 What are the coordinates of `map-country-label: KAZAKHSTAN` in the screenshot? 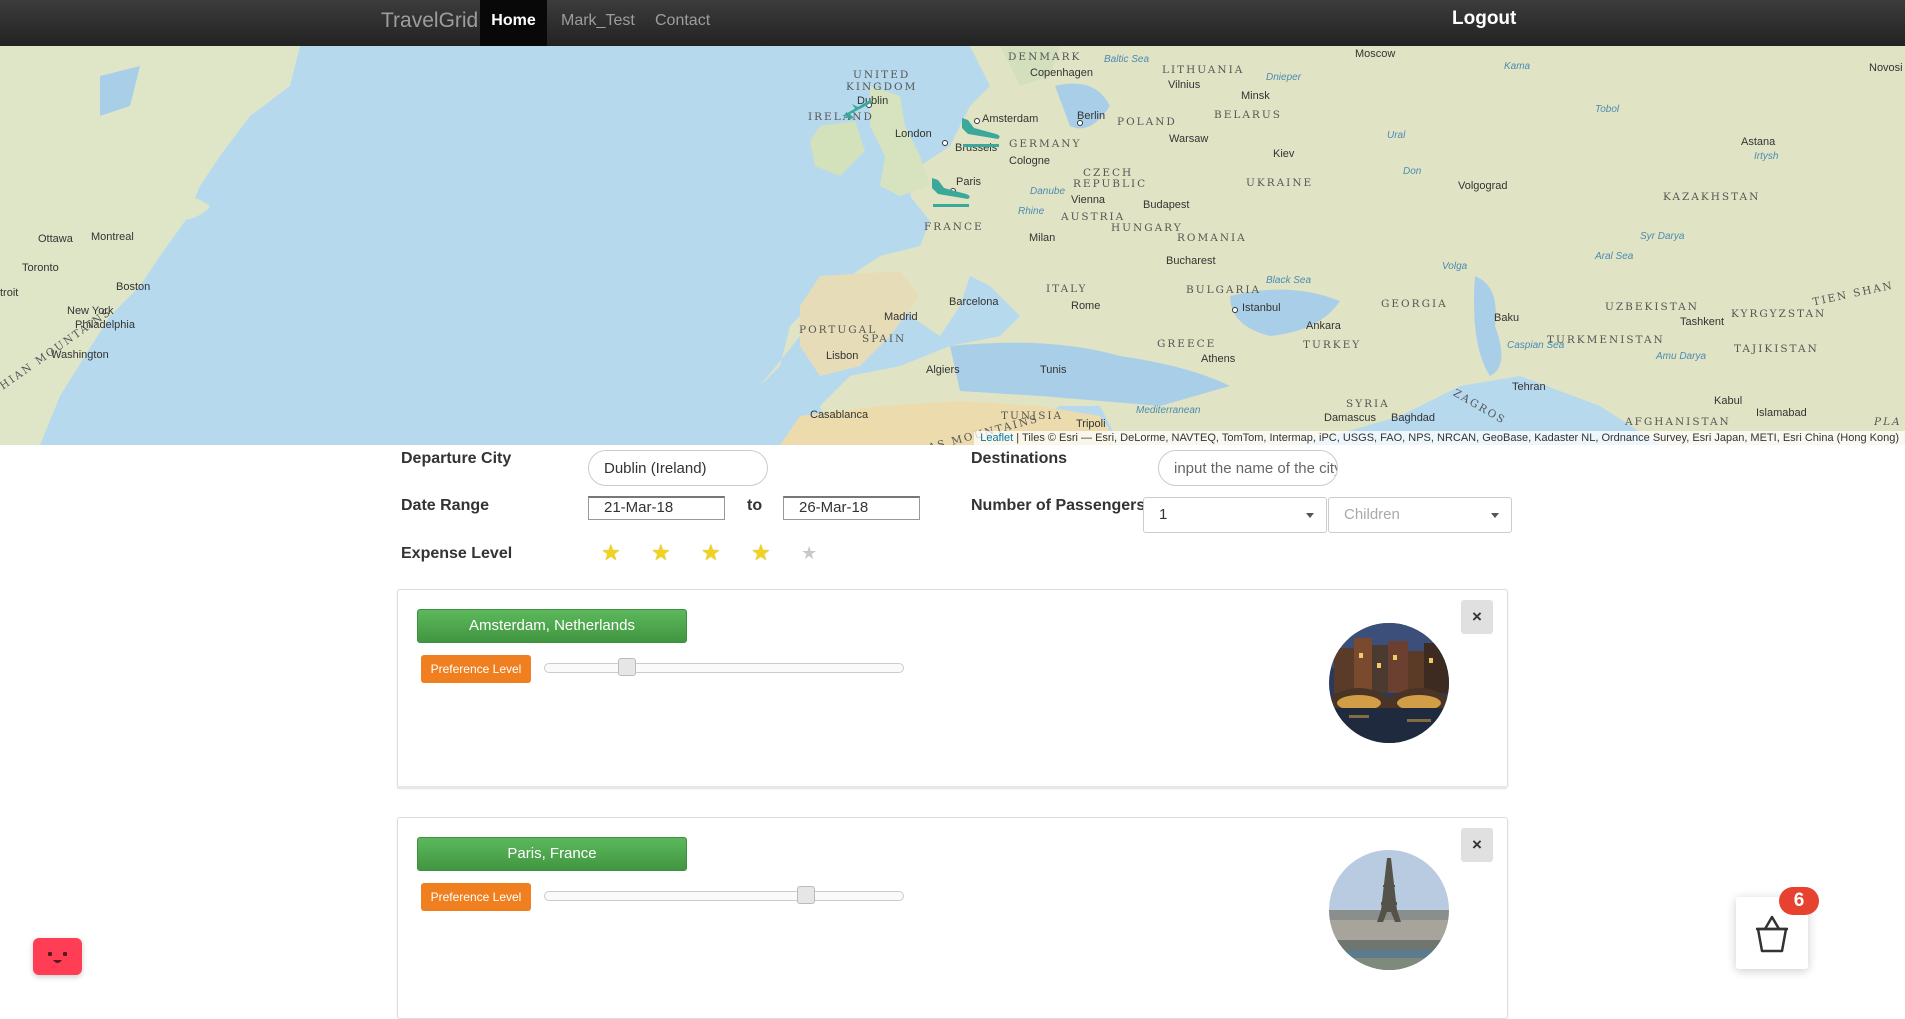 It's located at (1712, 197).